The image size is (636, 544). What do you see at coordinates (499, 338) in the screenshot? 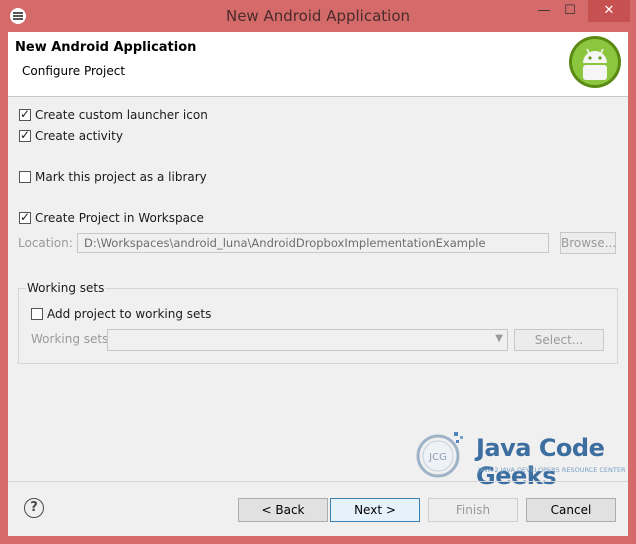
I see `chevron-down-icon: ▼` at bounding box center [499, 338].